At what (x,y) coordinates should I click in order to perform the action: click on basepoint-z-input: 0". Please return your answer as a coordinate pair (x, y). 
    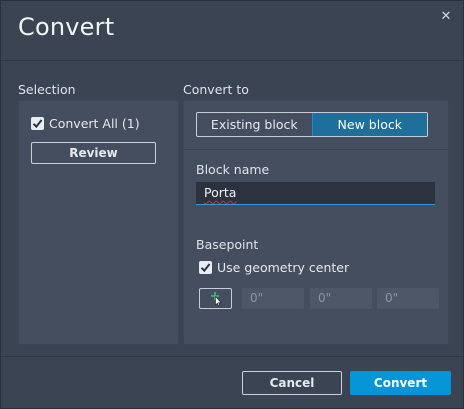
    Looking at the image, I should click on (408, 298).